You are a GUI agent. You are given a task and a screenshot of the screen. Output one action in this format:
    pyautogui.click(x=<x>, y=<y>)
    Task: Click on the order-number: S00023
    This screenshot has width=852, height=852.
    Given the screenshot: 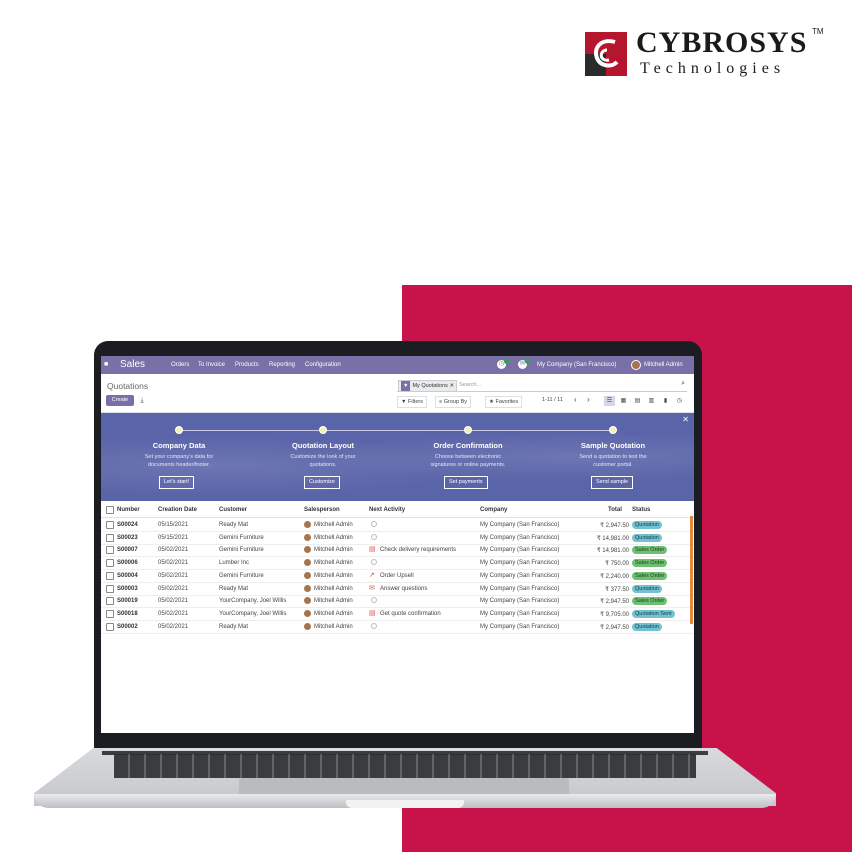 What is the action you would take?
    pyautogui.click(x=127, y=537)
    